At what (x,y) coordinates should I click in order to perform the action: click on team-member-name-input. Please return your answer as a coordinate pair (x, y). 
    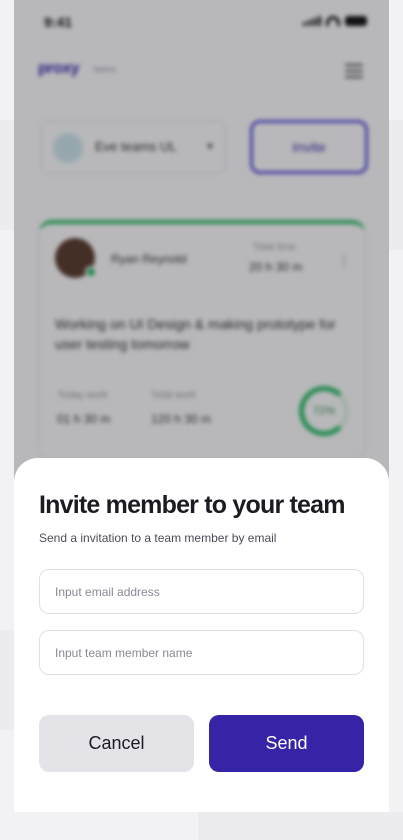
    Looking at the image, I should click on (201, 652).